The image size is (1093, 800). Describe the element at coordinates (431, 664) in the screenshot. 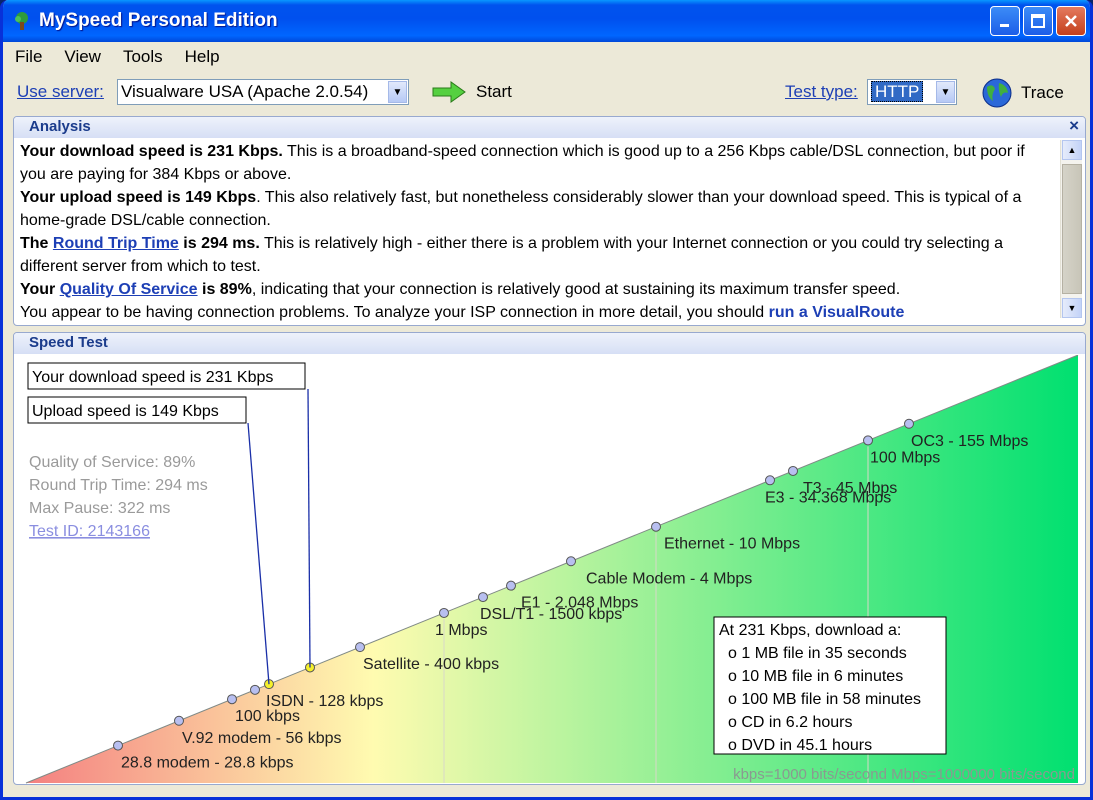

I see `speed-marker-label: Satellite - 400 kbps` at that location.